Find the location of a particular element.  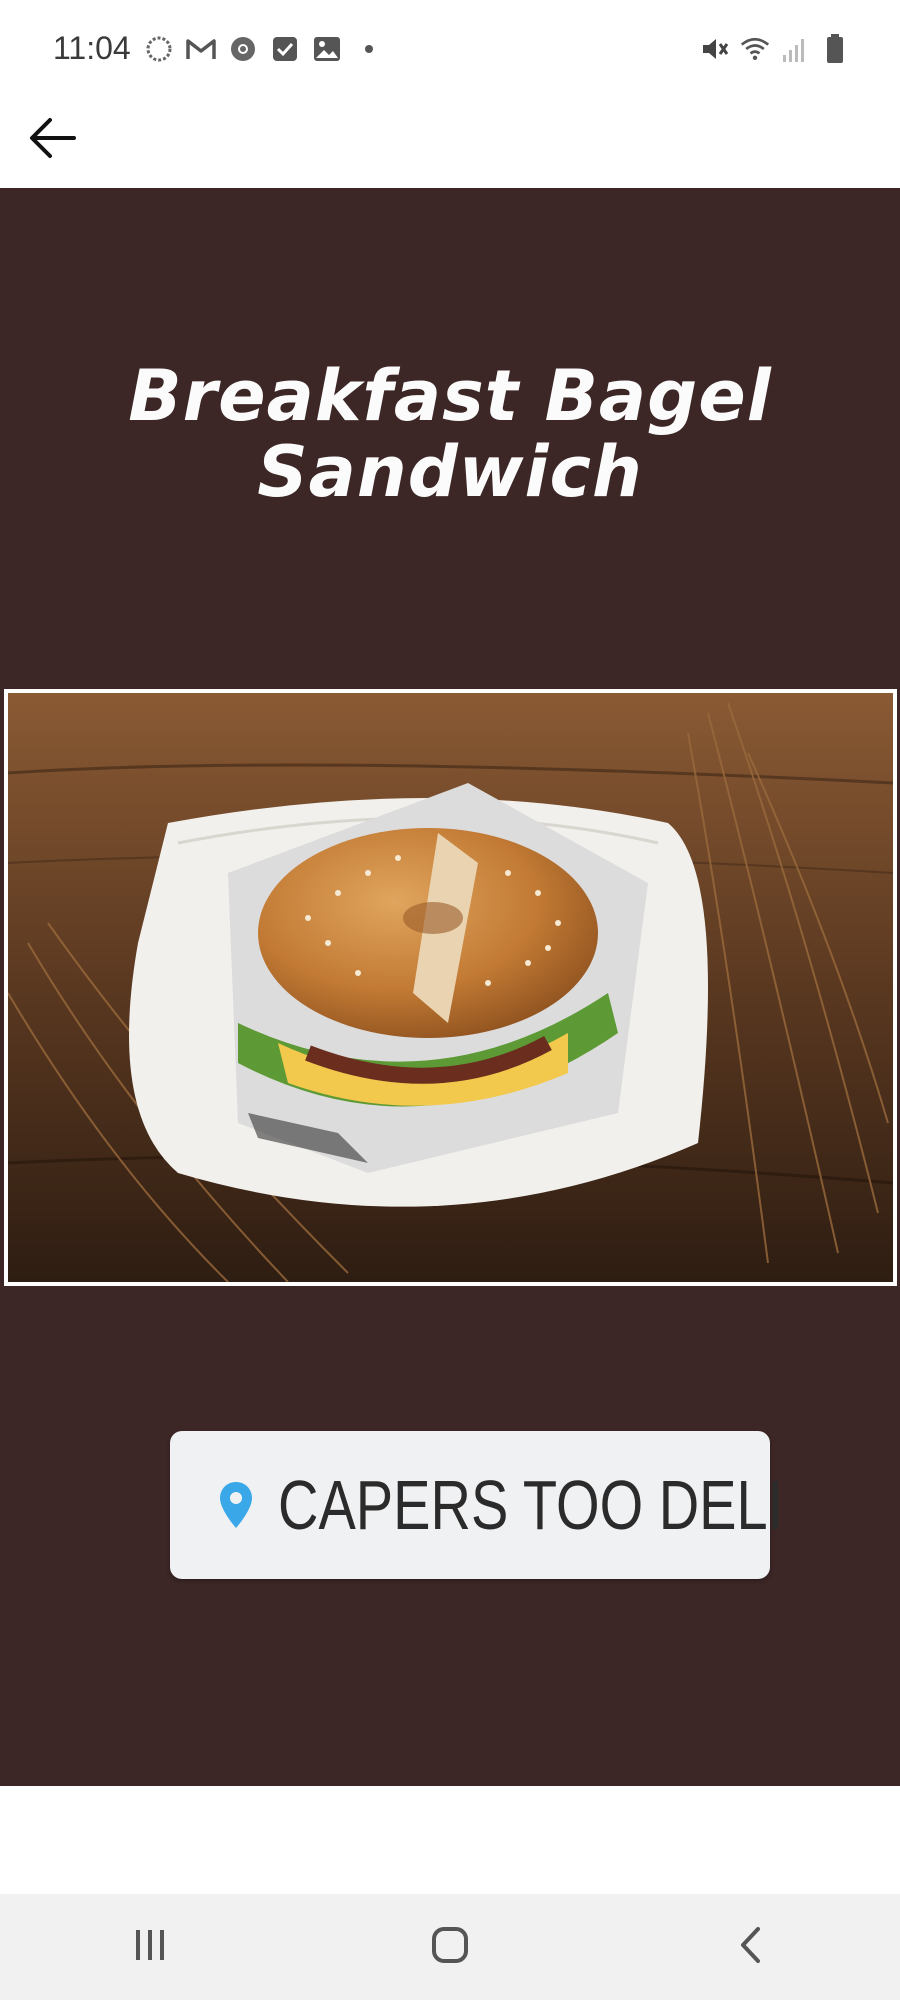

signal-icon is located at coordinates (795, 49).